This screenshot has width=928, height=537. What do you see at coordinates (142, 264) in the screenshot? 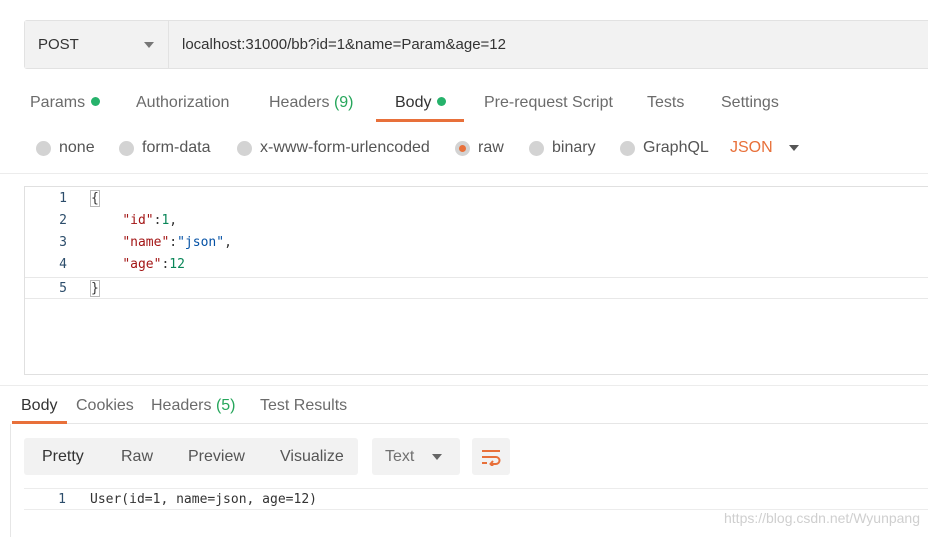
I see `json-key: "age"` at bounding box center [142, 264].